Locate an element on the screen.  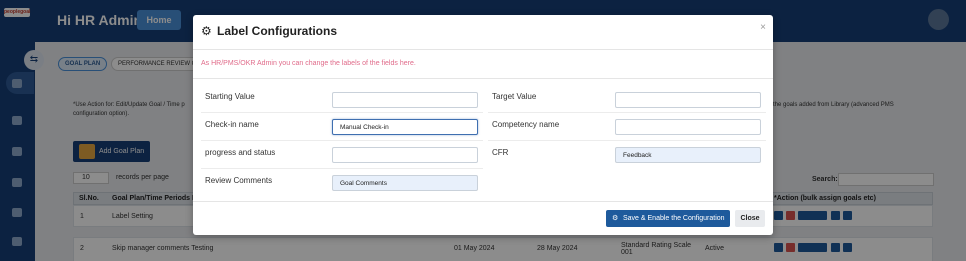
label-progress-and-status: progress and status is located at coordinates (240, 152).